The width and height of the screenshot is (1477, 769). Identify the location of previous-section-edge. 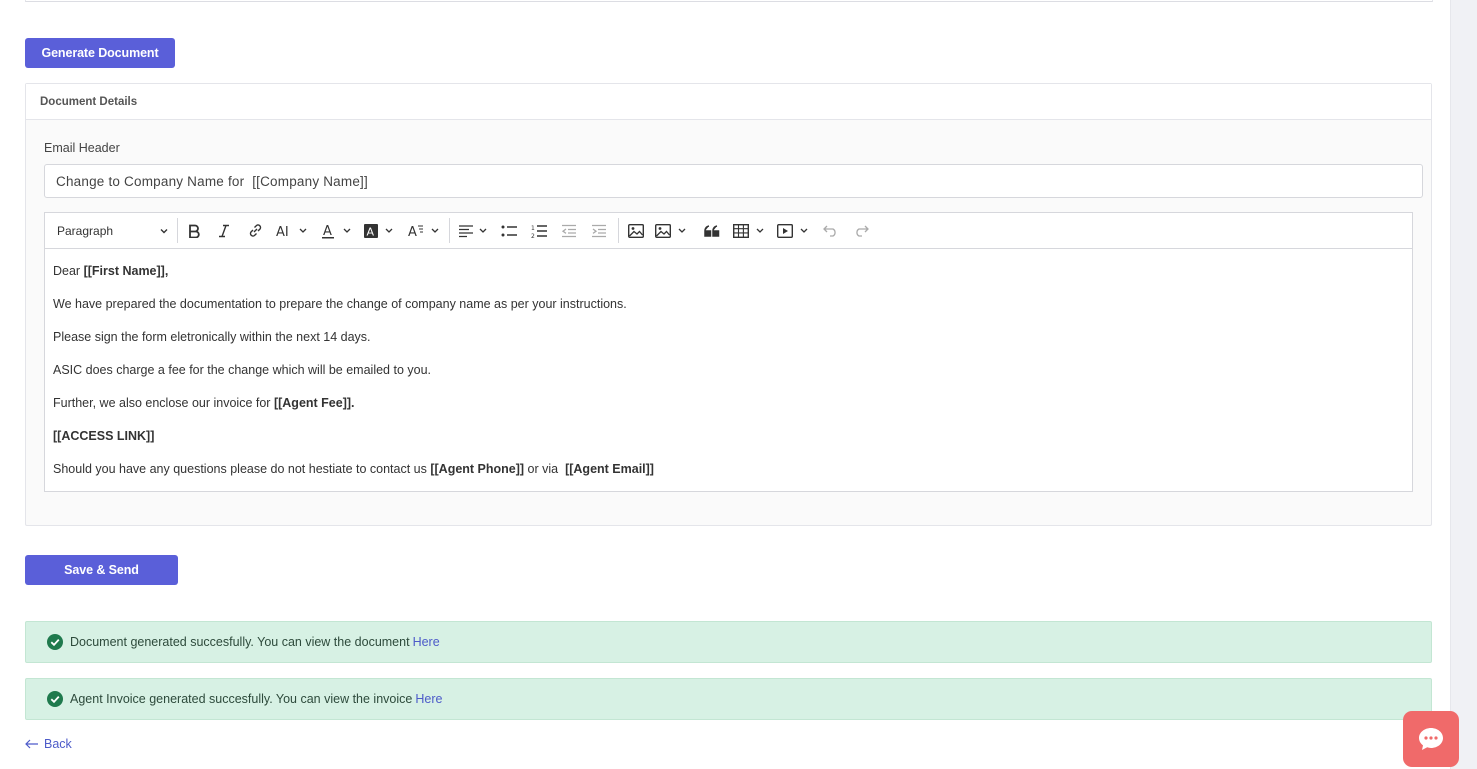
(729, 1).